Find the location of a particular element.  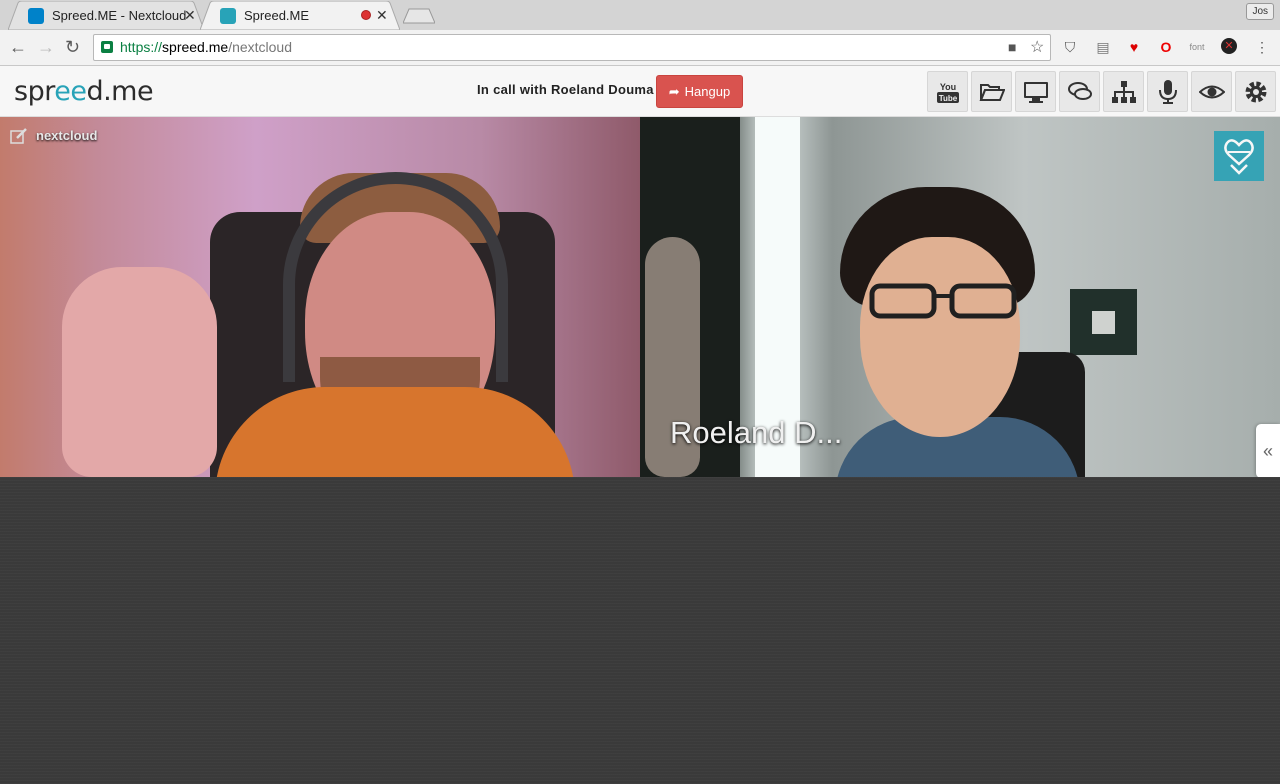

microphone-icon is located at coordinates (1167, 91).